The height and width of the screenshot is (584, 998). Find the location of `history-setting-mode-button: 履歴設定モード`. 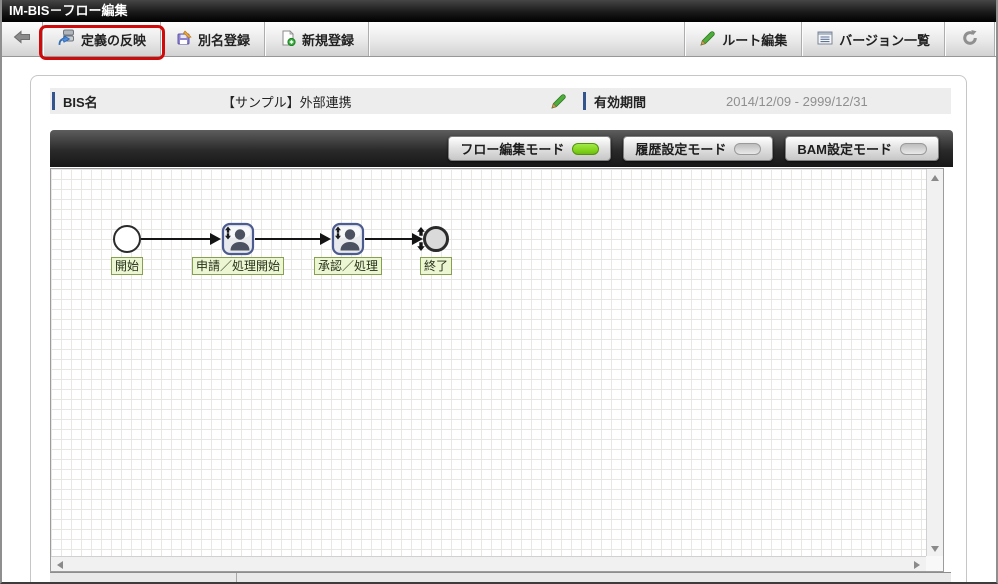

history-setting-mode-button: 履歴設定モード is located at coordinates (698, 148).